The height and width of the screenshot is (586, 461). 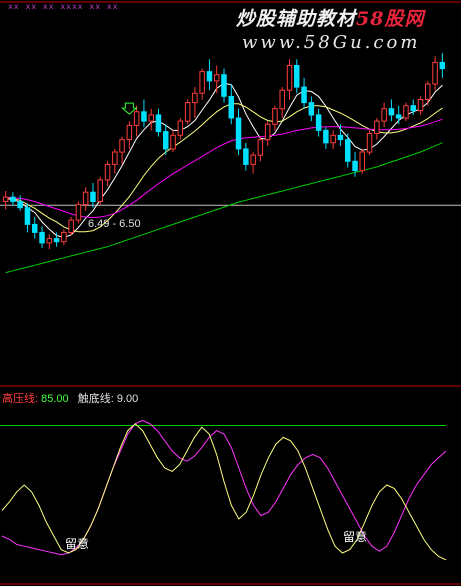 I want to click on watermark-title: 炒股辅助教材58股网, so click(x=330, y=17).